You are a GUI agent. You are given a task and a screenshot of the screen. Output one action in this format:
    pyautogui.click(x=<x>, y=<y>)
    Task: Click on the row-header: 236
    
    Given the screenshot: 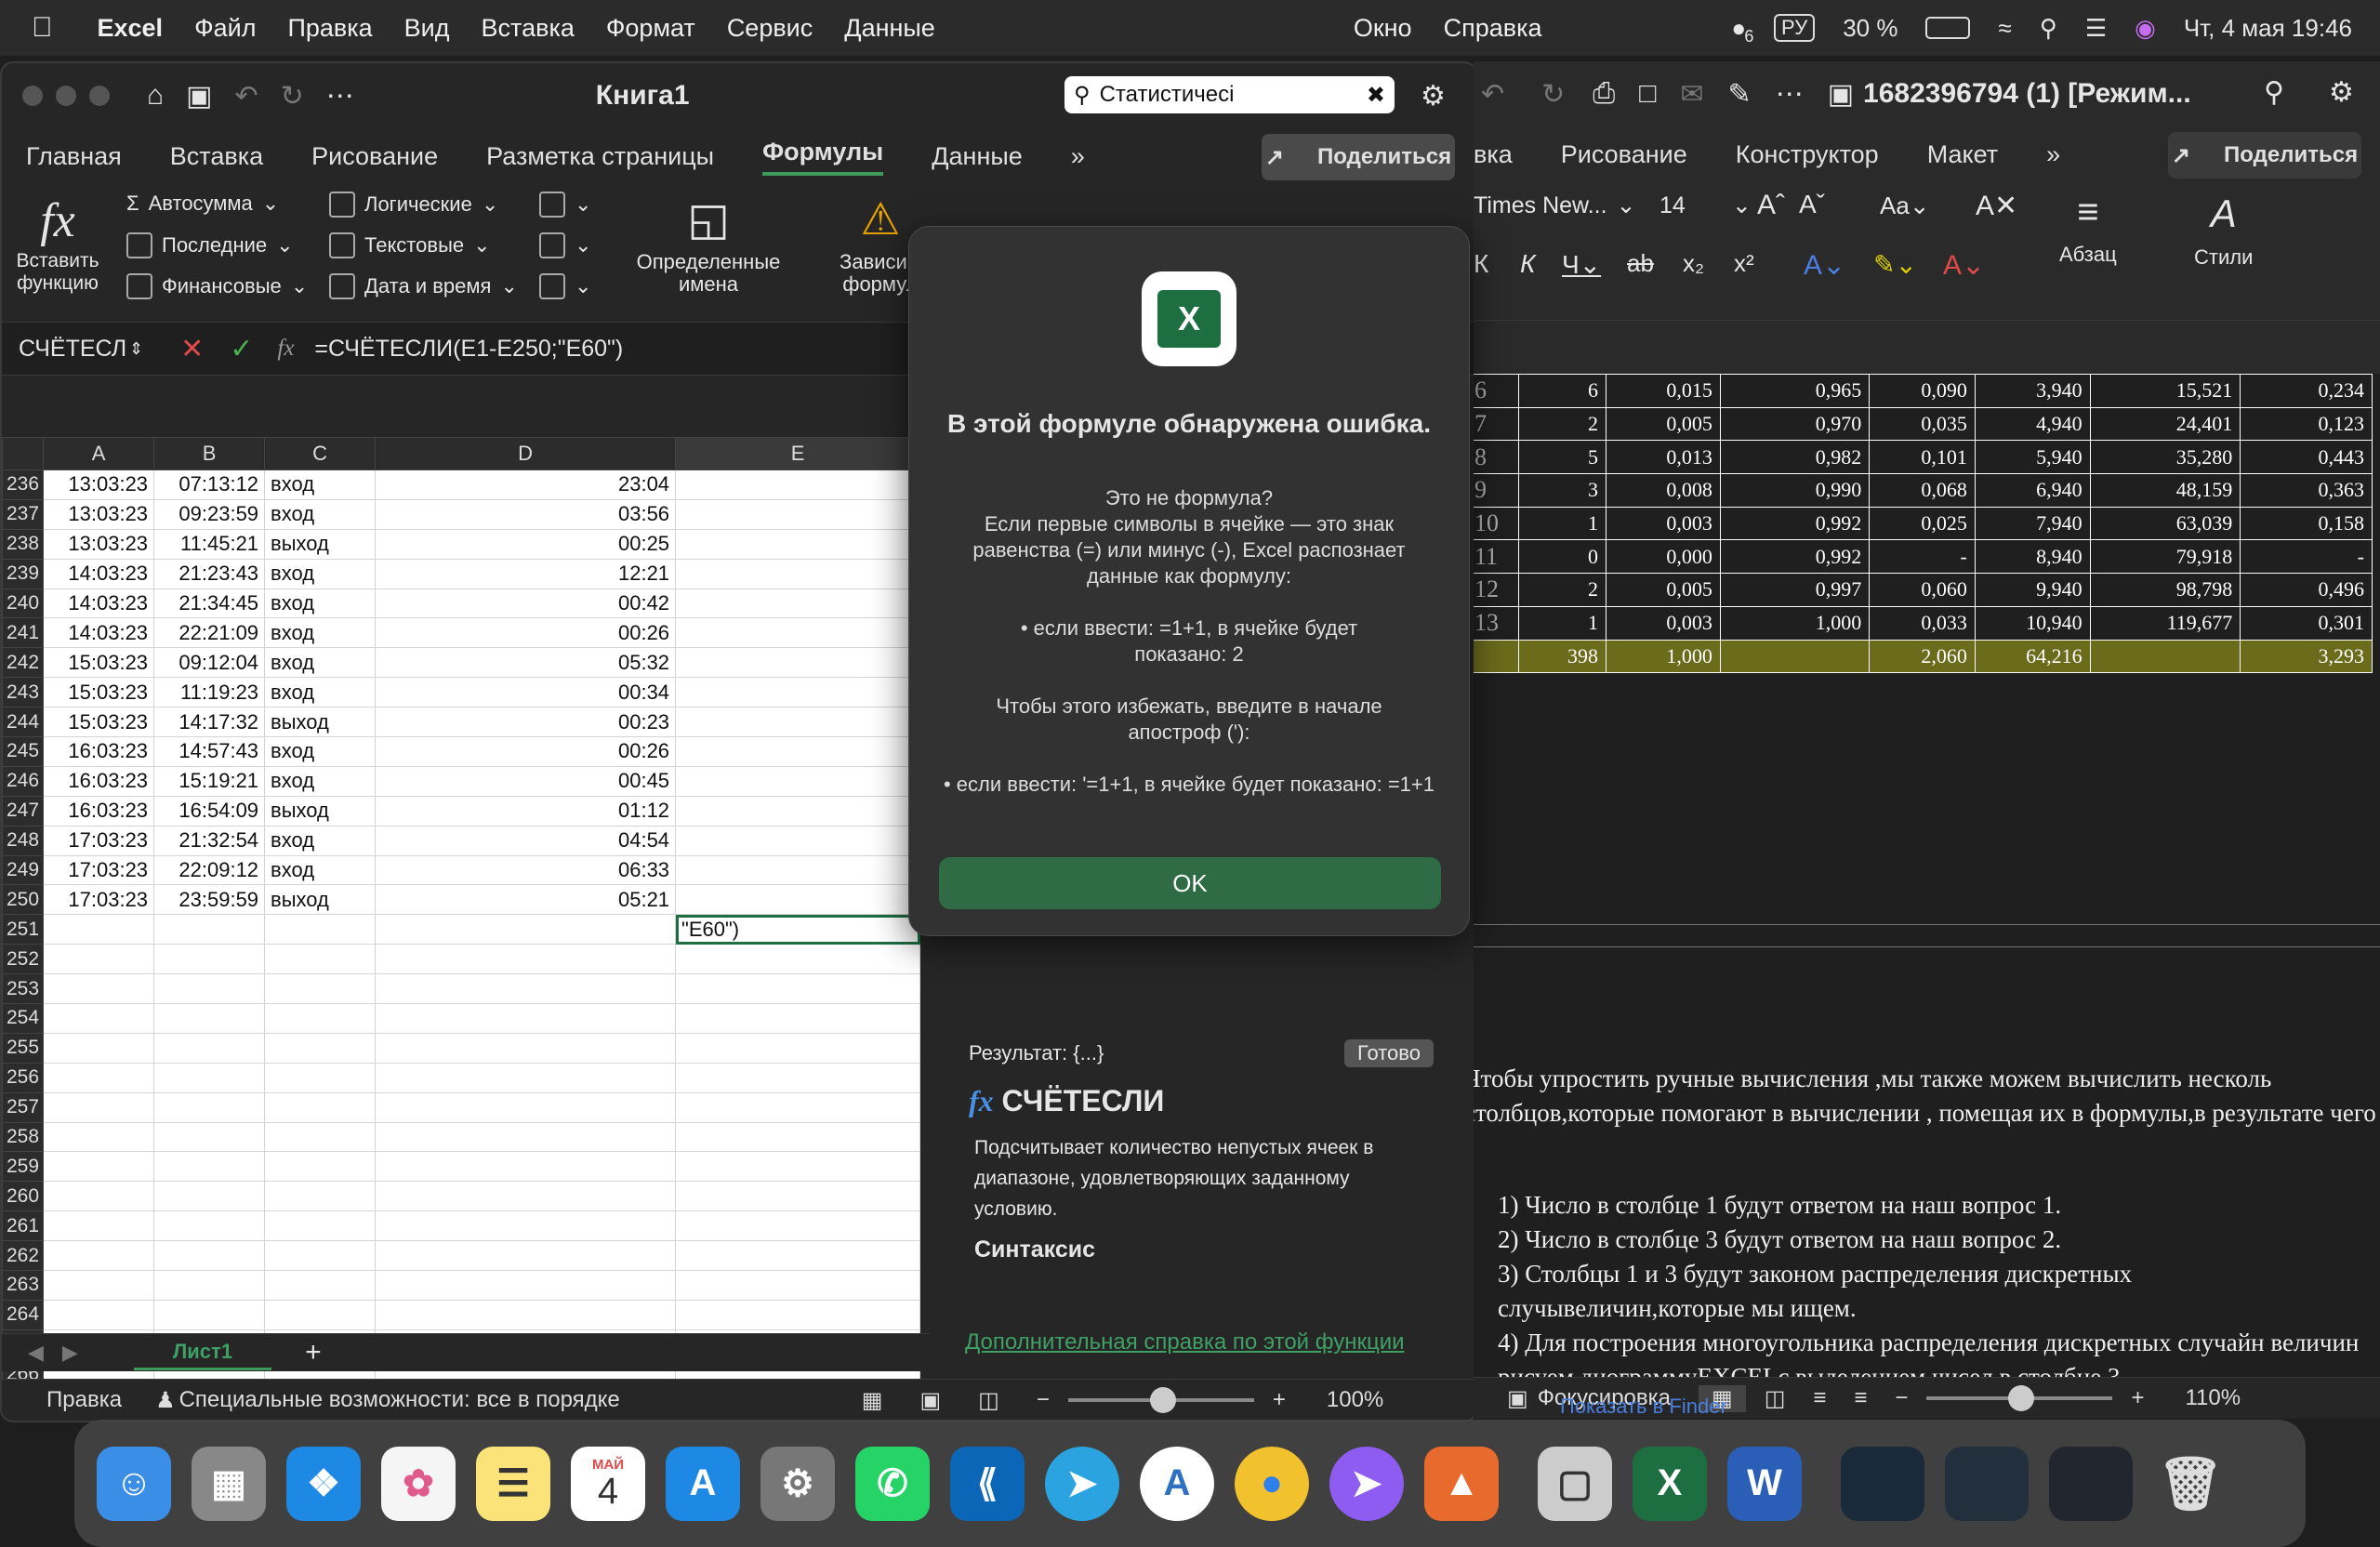 What is the action you would take?
    pyautogui.click(x=23, y=484)
    